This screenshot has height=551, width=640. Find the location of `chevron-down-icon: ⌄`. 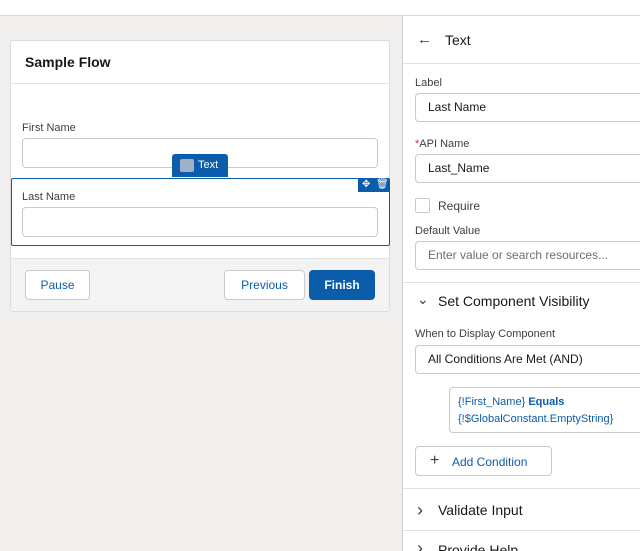

chevron-down-icon: ⌄ is located at coordinates (423, 299).